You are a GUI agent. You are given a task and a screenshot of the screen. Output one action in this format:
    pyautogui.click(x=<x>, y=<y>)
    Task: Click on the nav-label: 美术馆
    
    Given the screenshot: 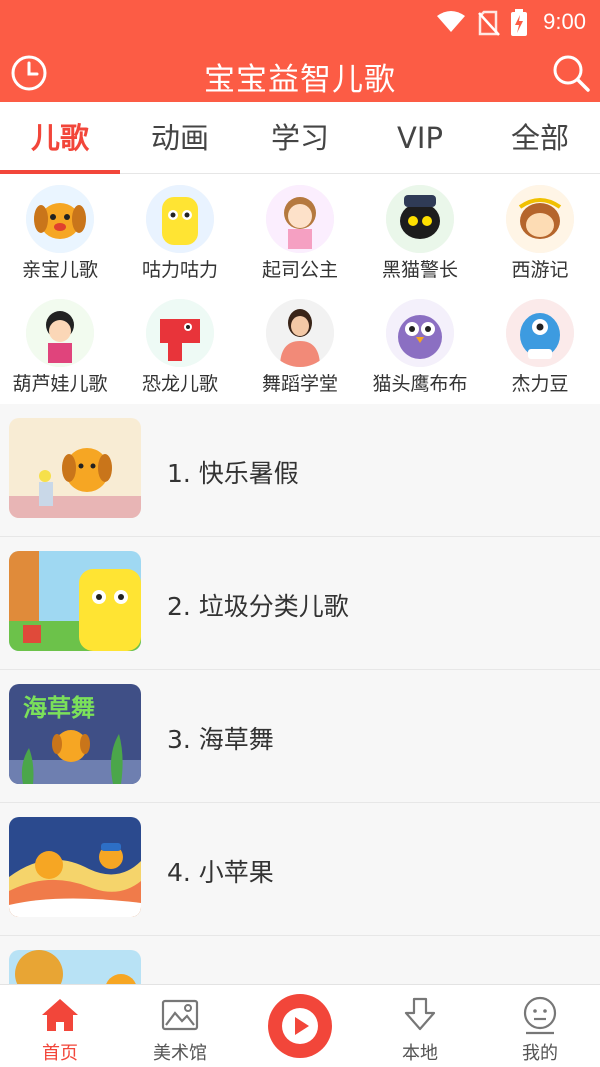 What is the action you would take?
    pyautogui.click(x=180, y=1053)
    